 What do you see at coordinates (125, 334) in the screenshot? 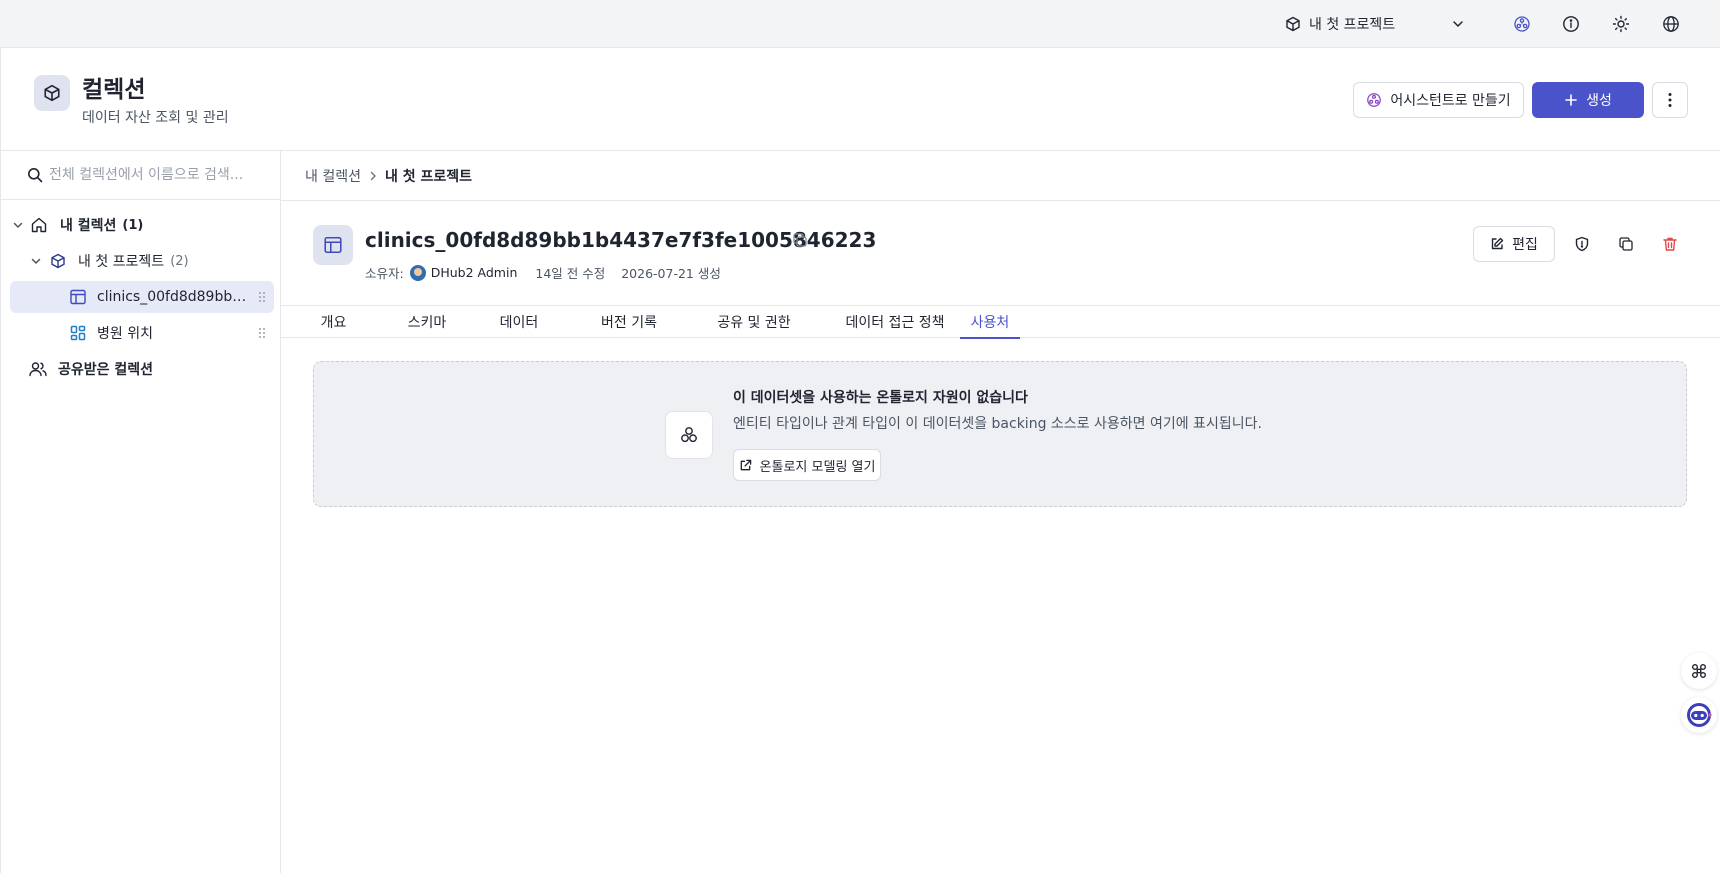
I see `tree-item-label: 병원 위치` at bounding box center [125, 334].